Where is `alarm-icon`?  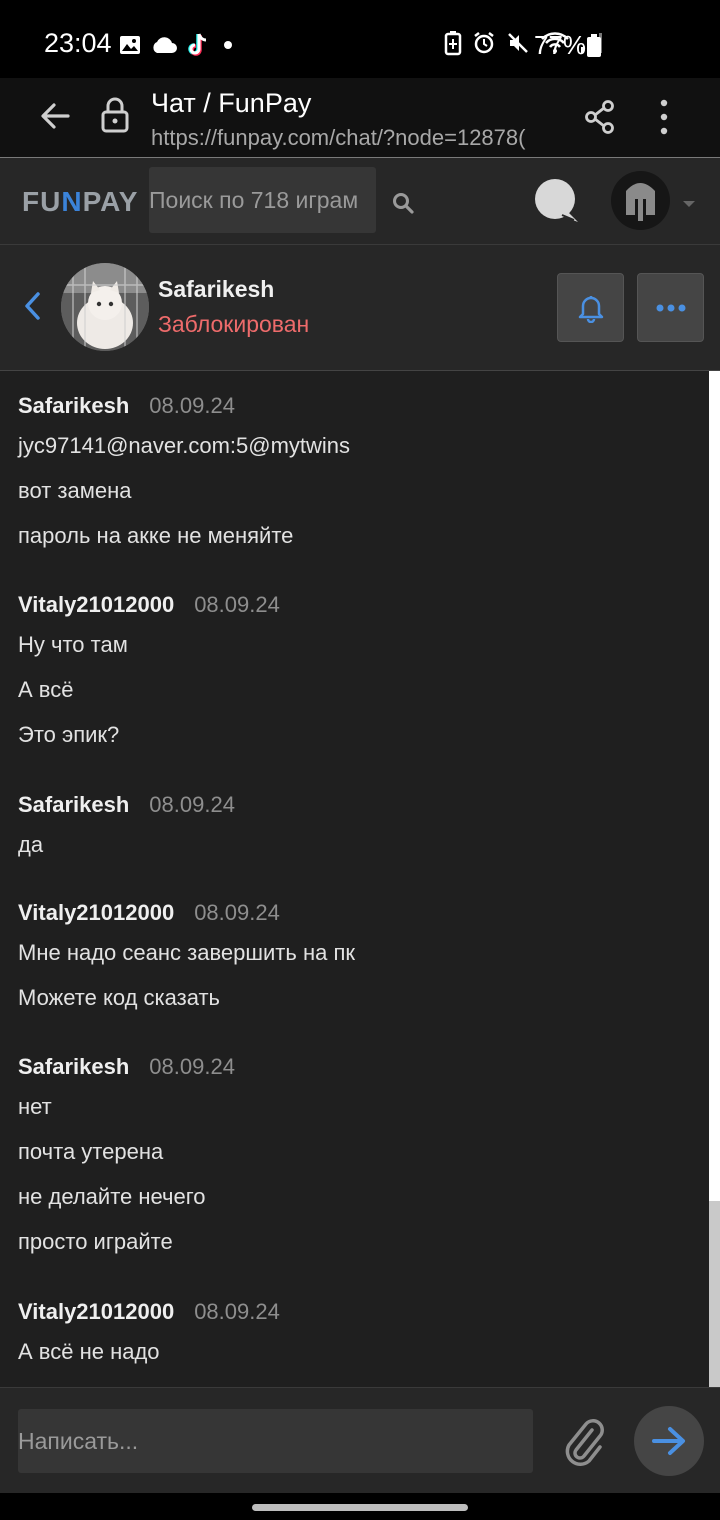 alarm-icon is located at coordinates (484, 45).